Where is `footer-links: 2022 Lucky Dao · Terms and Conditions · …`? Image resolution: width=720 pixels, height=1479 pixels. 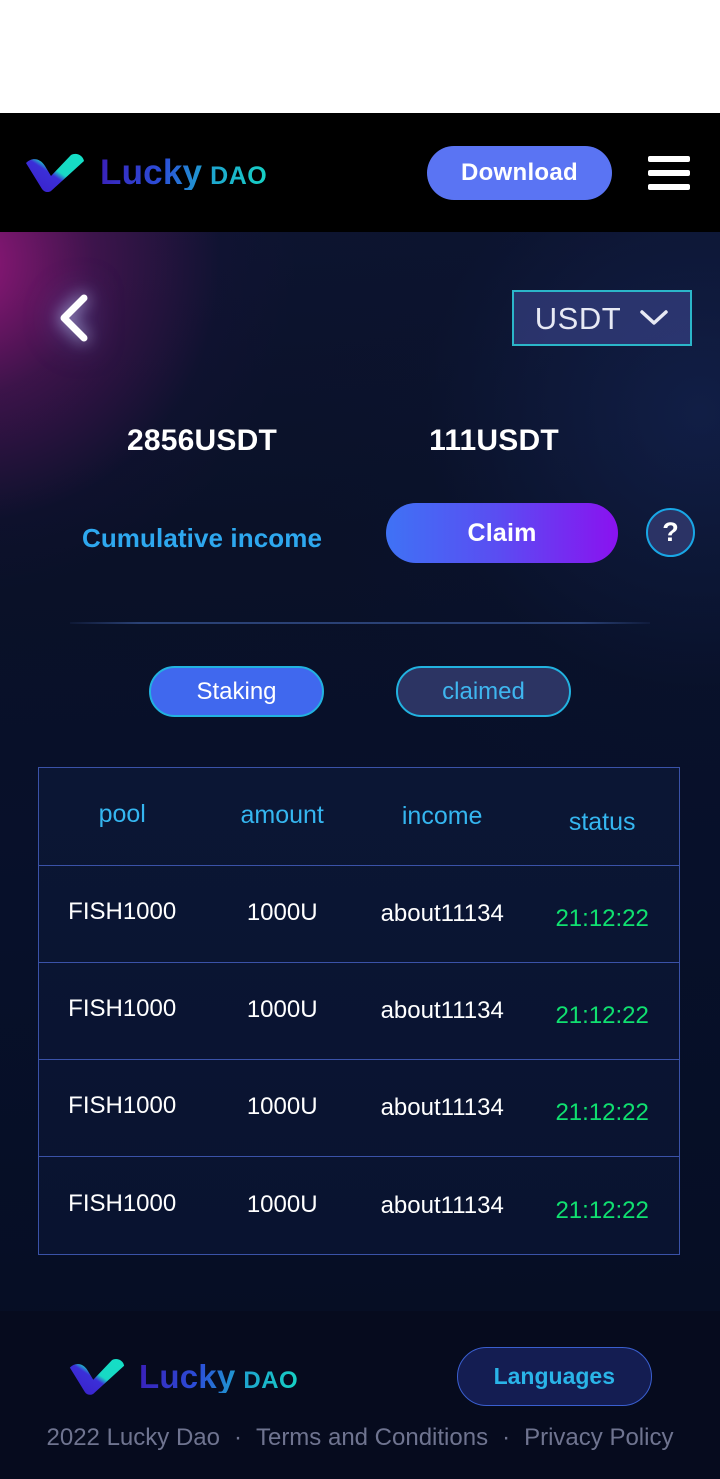 footer-links: 2022 Lucky Dao · Terms and Conditions · … is located at coordinates (360, 1438).